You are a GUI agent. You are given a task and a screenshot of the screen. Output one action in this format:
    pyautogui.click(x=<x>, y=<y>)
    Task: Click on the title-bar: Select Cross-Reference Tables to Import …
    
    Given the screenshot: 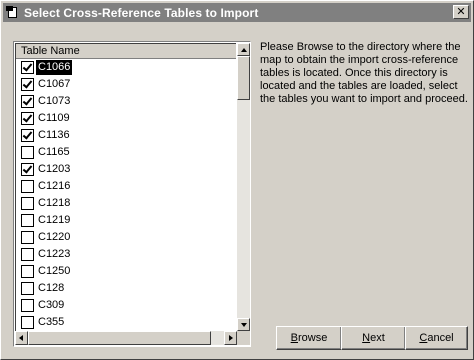 What is the action you would take?
    pyautogui.click(x=237, y=12)
    